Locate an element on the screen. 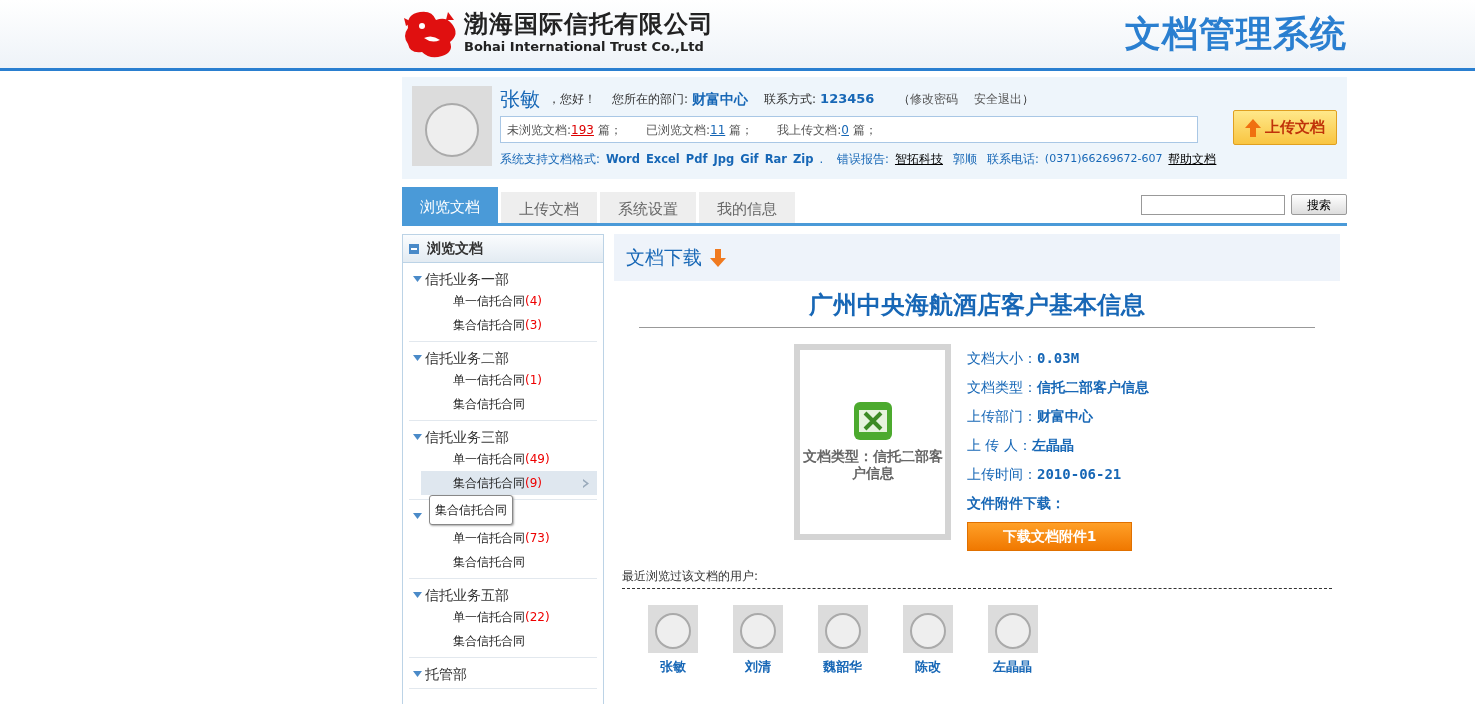 Image resolution: width=1475 pixels, height=704 pixels. recent-viewers-label: 最近浏览过该文档的用户: is located at coordinates (977, 578).